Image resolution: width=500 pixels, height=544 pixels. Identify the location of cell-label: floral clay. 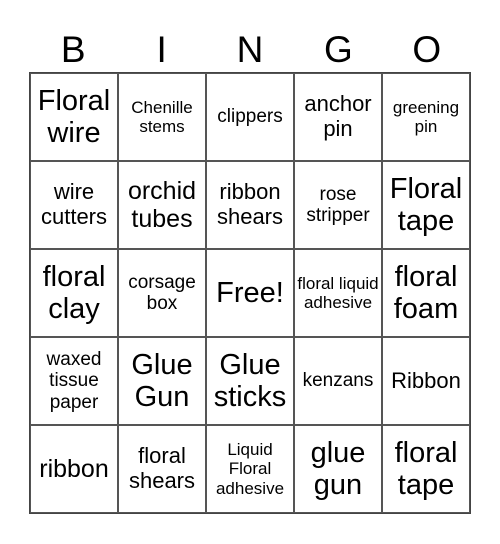
(74, 292).